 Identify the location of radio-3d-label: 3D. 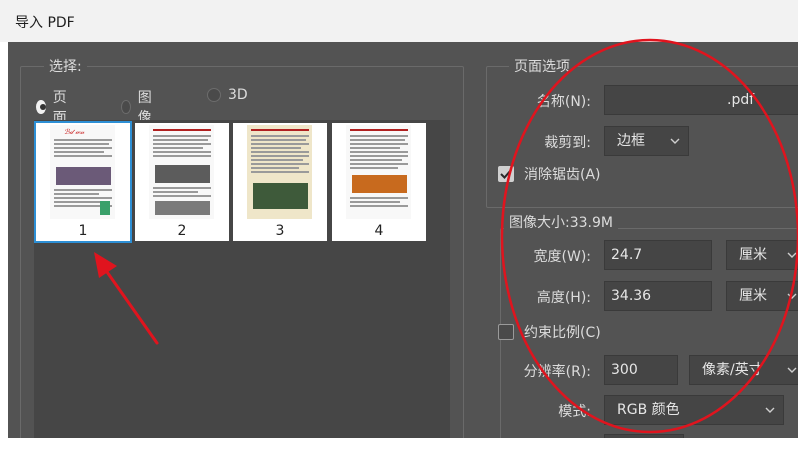
(238, 95).